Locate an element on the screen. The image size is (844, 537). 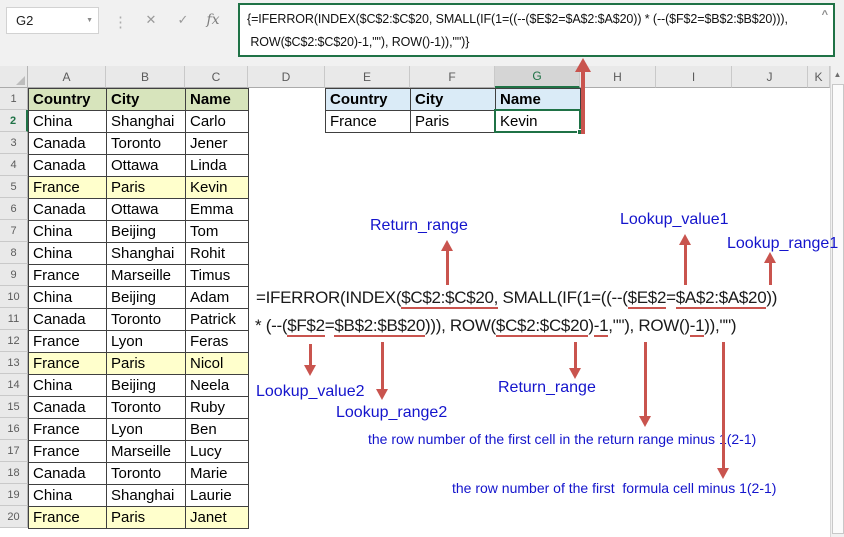
formula-highlighted-token: $F$2 is located at coordinates (306, 326).